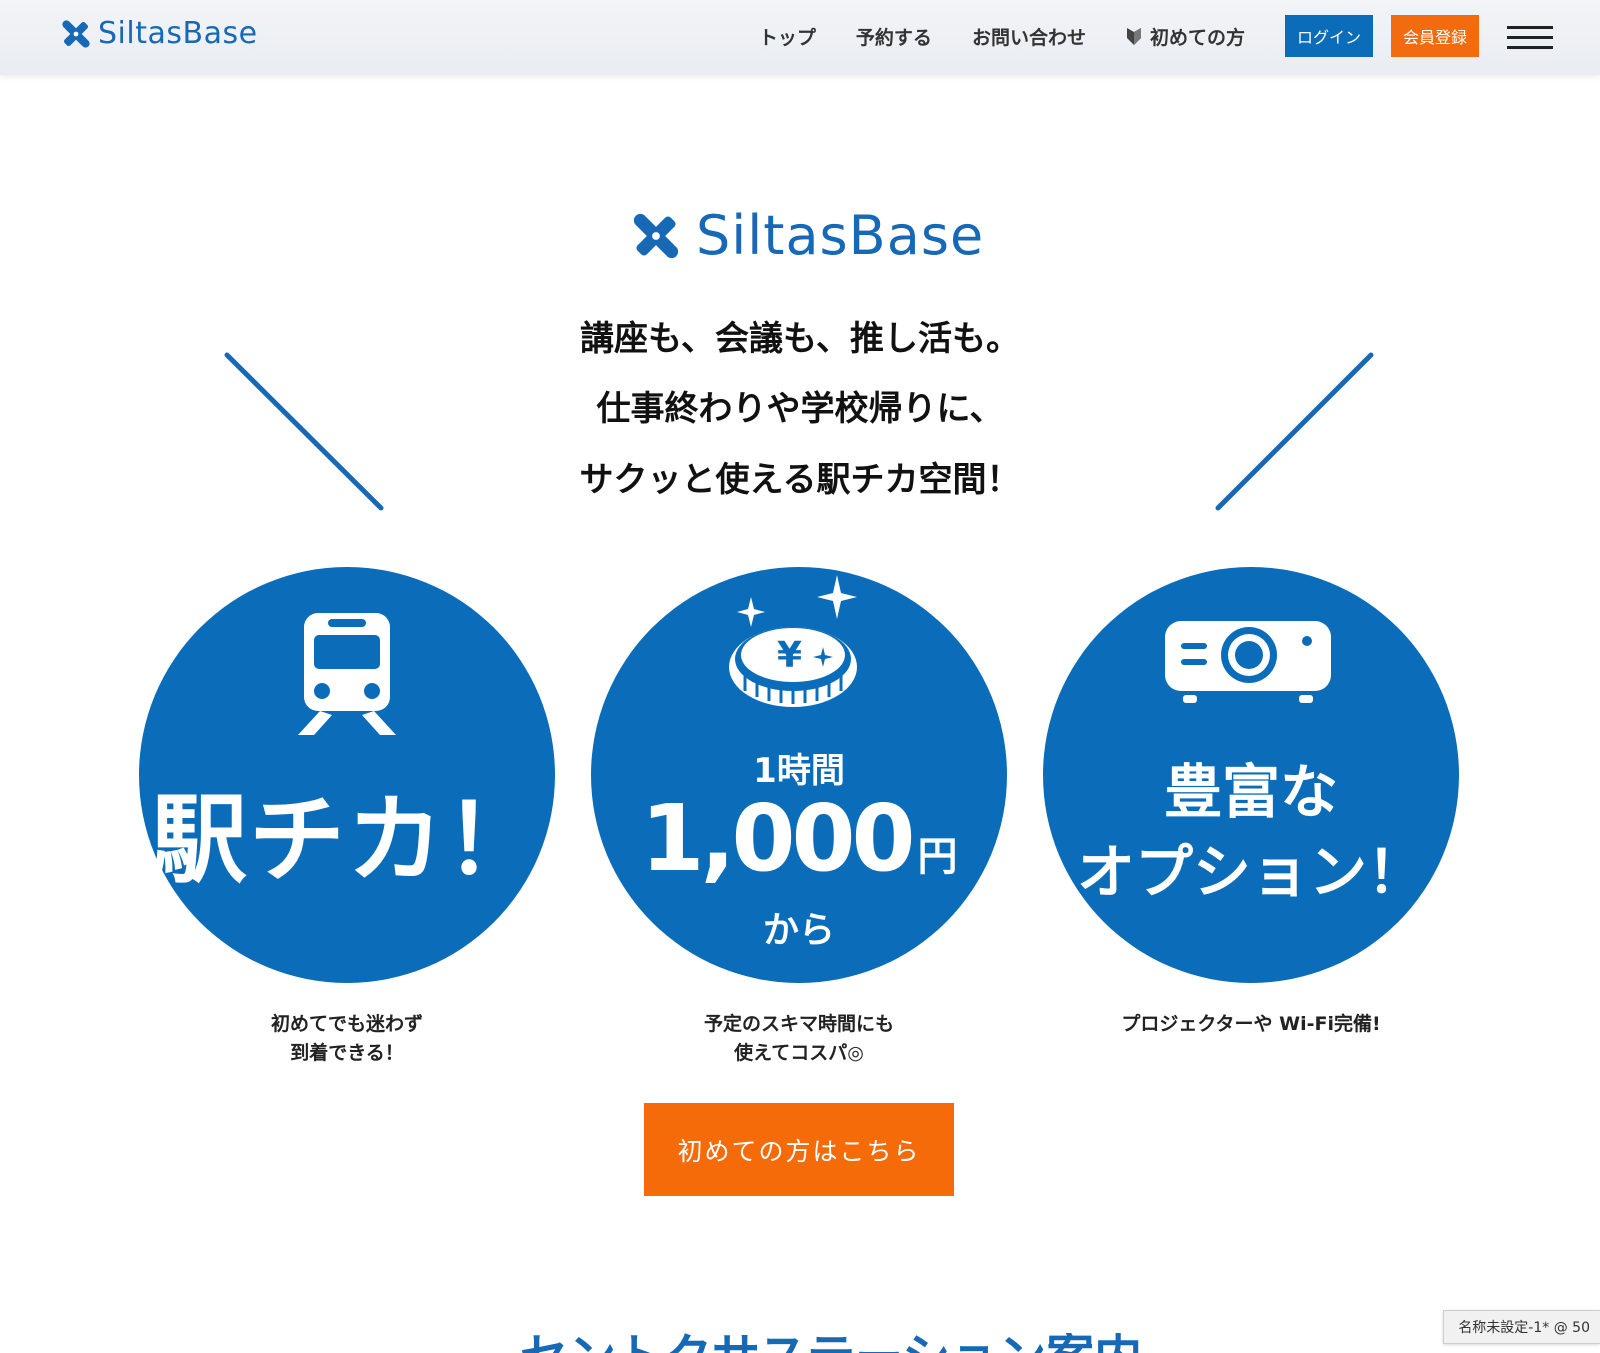 The width and height of the screenshot is (1600, 1353). What do you see at coordinates (347, 1053) in the screenshot?
I see `caption-line: 到着できる！` at bounding box center [347, 1053].